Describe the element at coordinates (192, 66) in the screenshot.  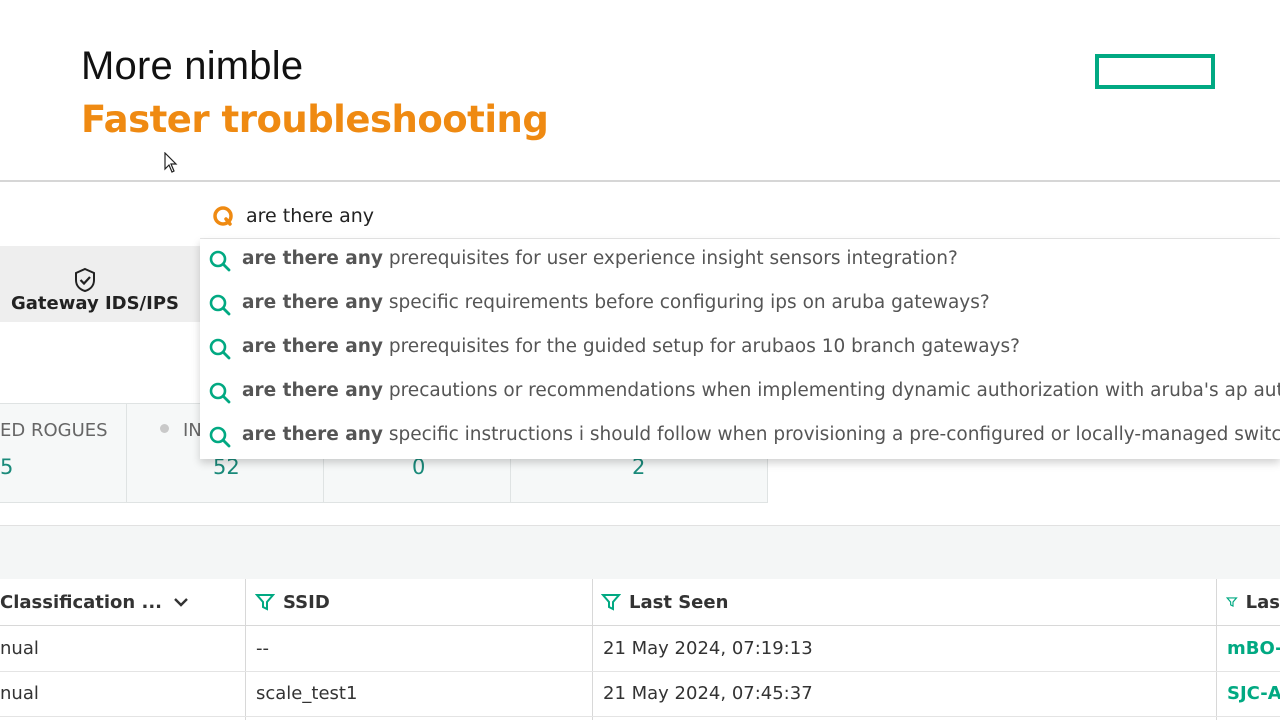
I see `slide-title: More nimble` at that location.